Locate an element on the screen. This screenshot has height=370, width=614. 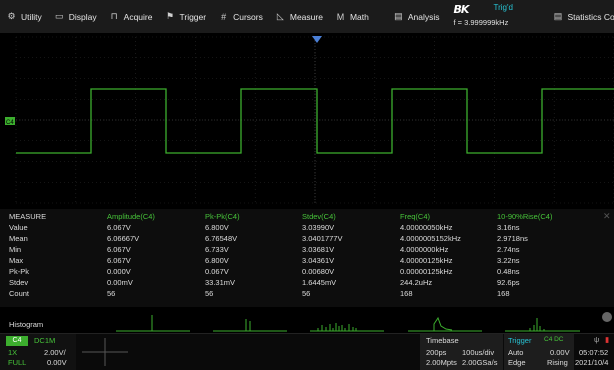
measure-row-label: Value is located at coordinates (18, 227).